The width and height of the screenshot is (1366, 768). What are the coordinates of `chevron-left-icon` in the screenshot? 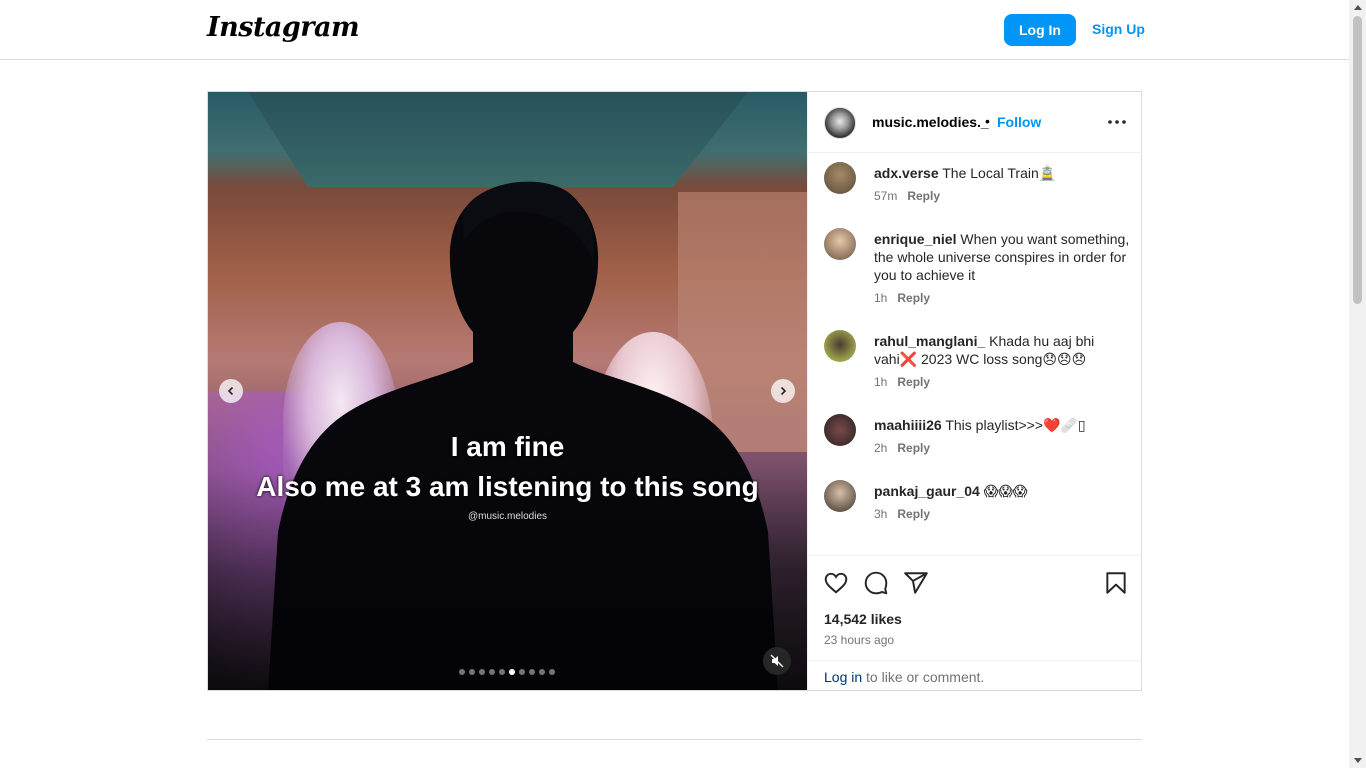 It's located at (230, 391).